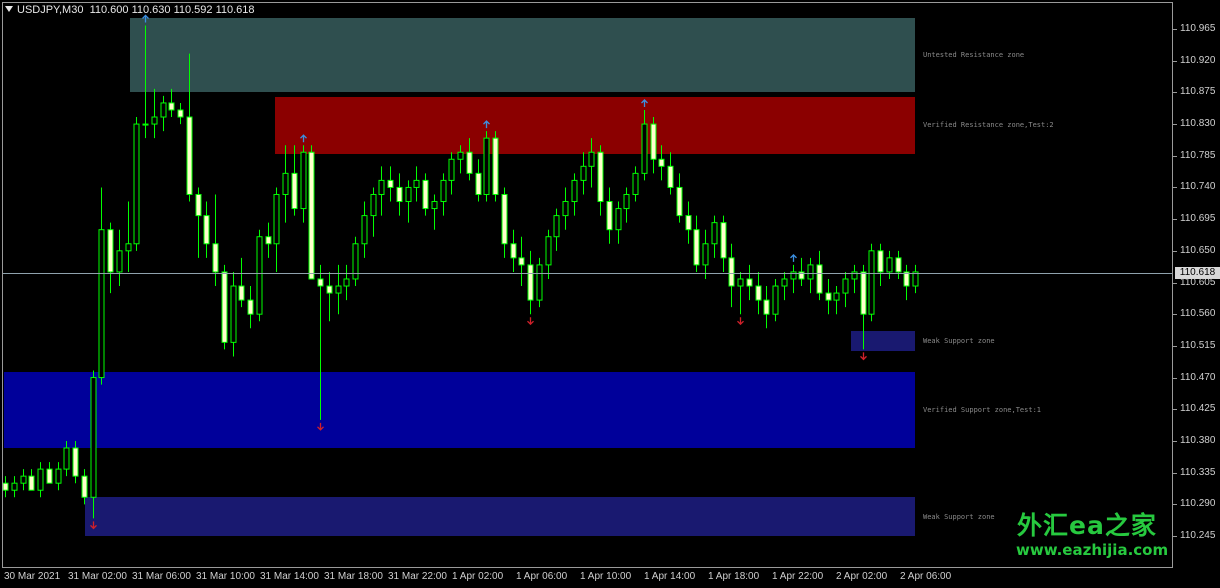 This screenshot has height=588, width=1220. Describe the element at coordinates (926, 576) in the screenshot. I see `time-label: 2 Apr 06:00` at that location.